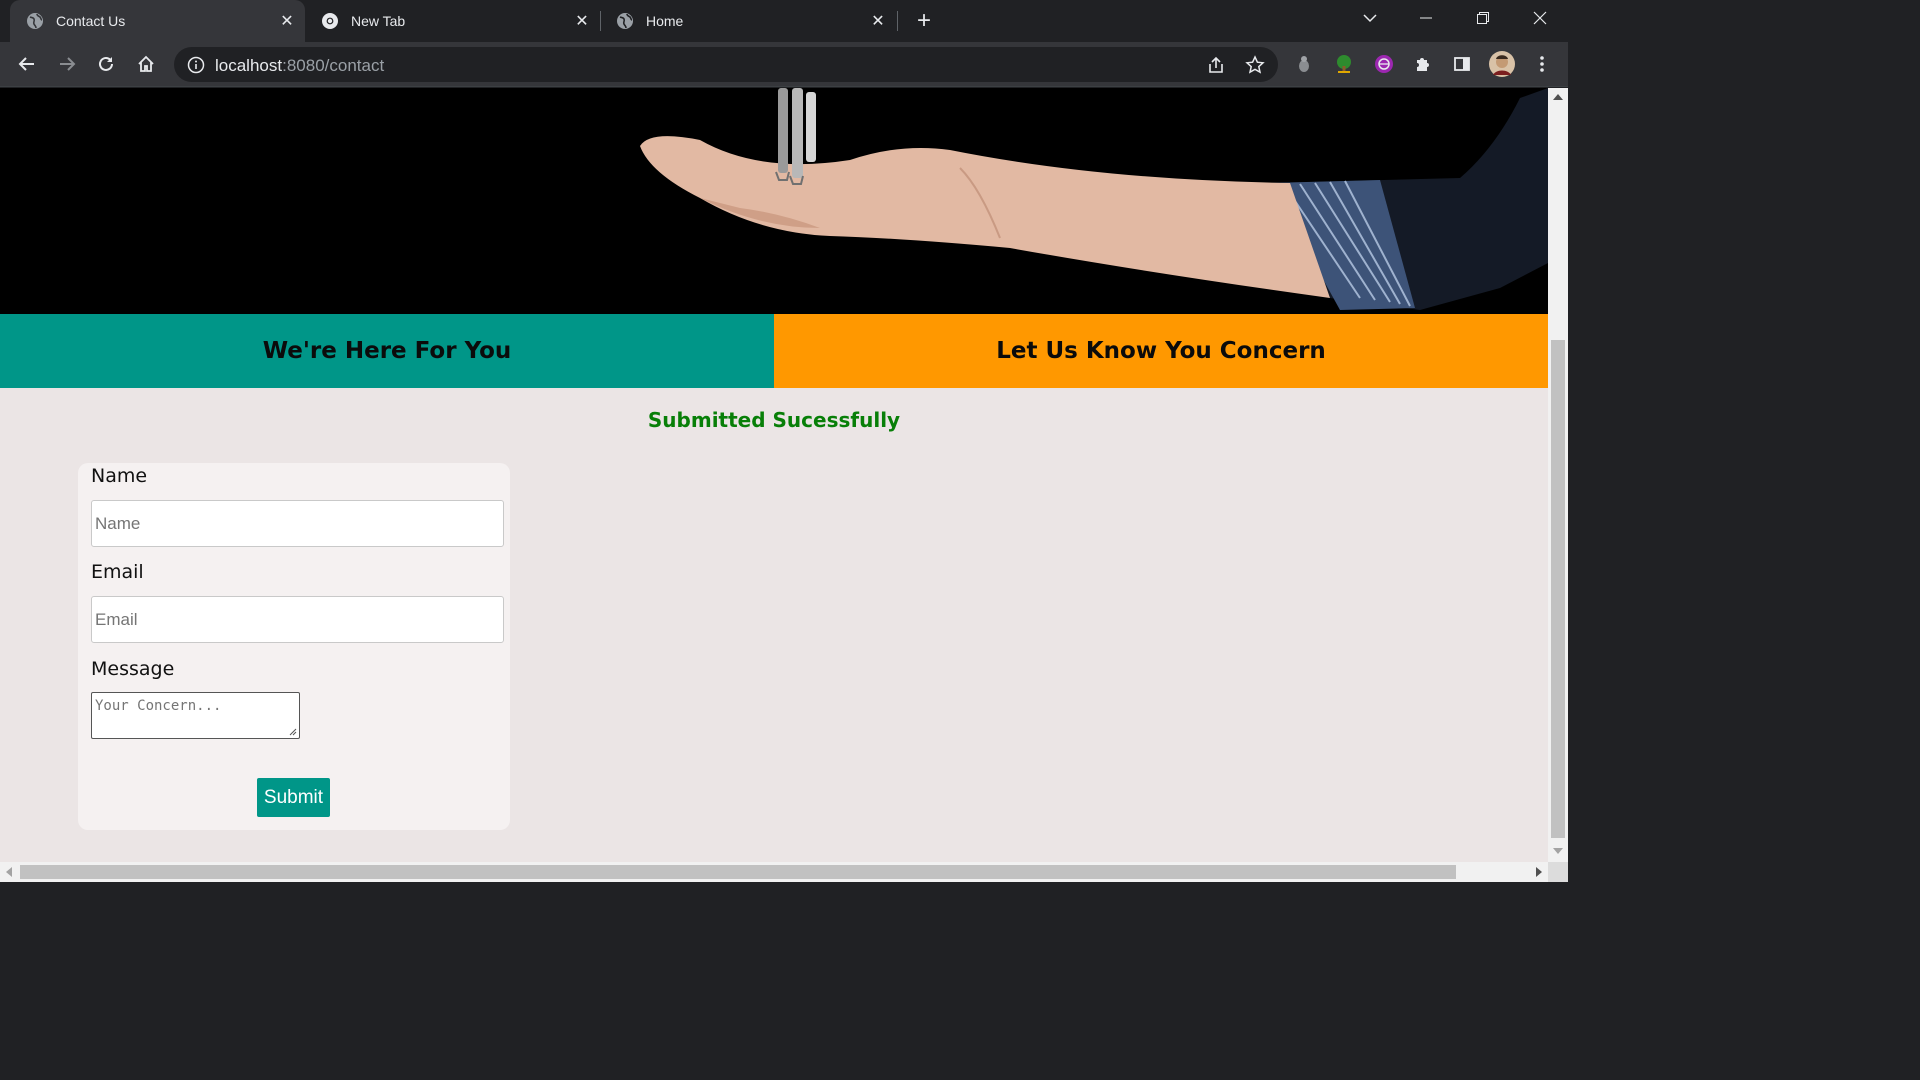 The width and height of the screenshot is (1920, 1080). I want to click on tab-separator, so click(897, 21).